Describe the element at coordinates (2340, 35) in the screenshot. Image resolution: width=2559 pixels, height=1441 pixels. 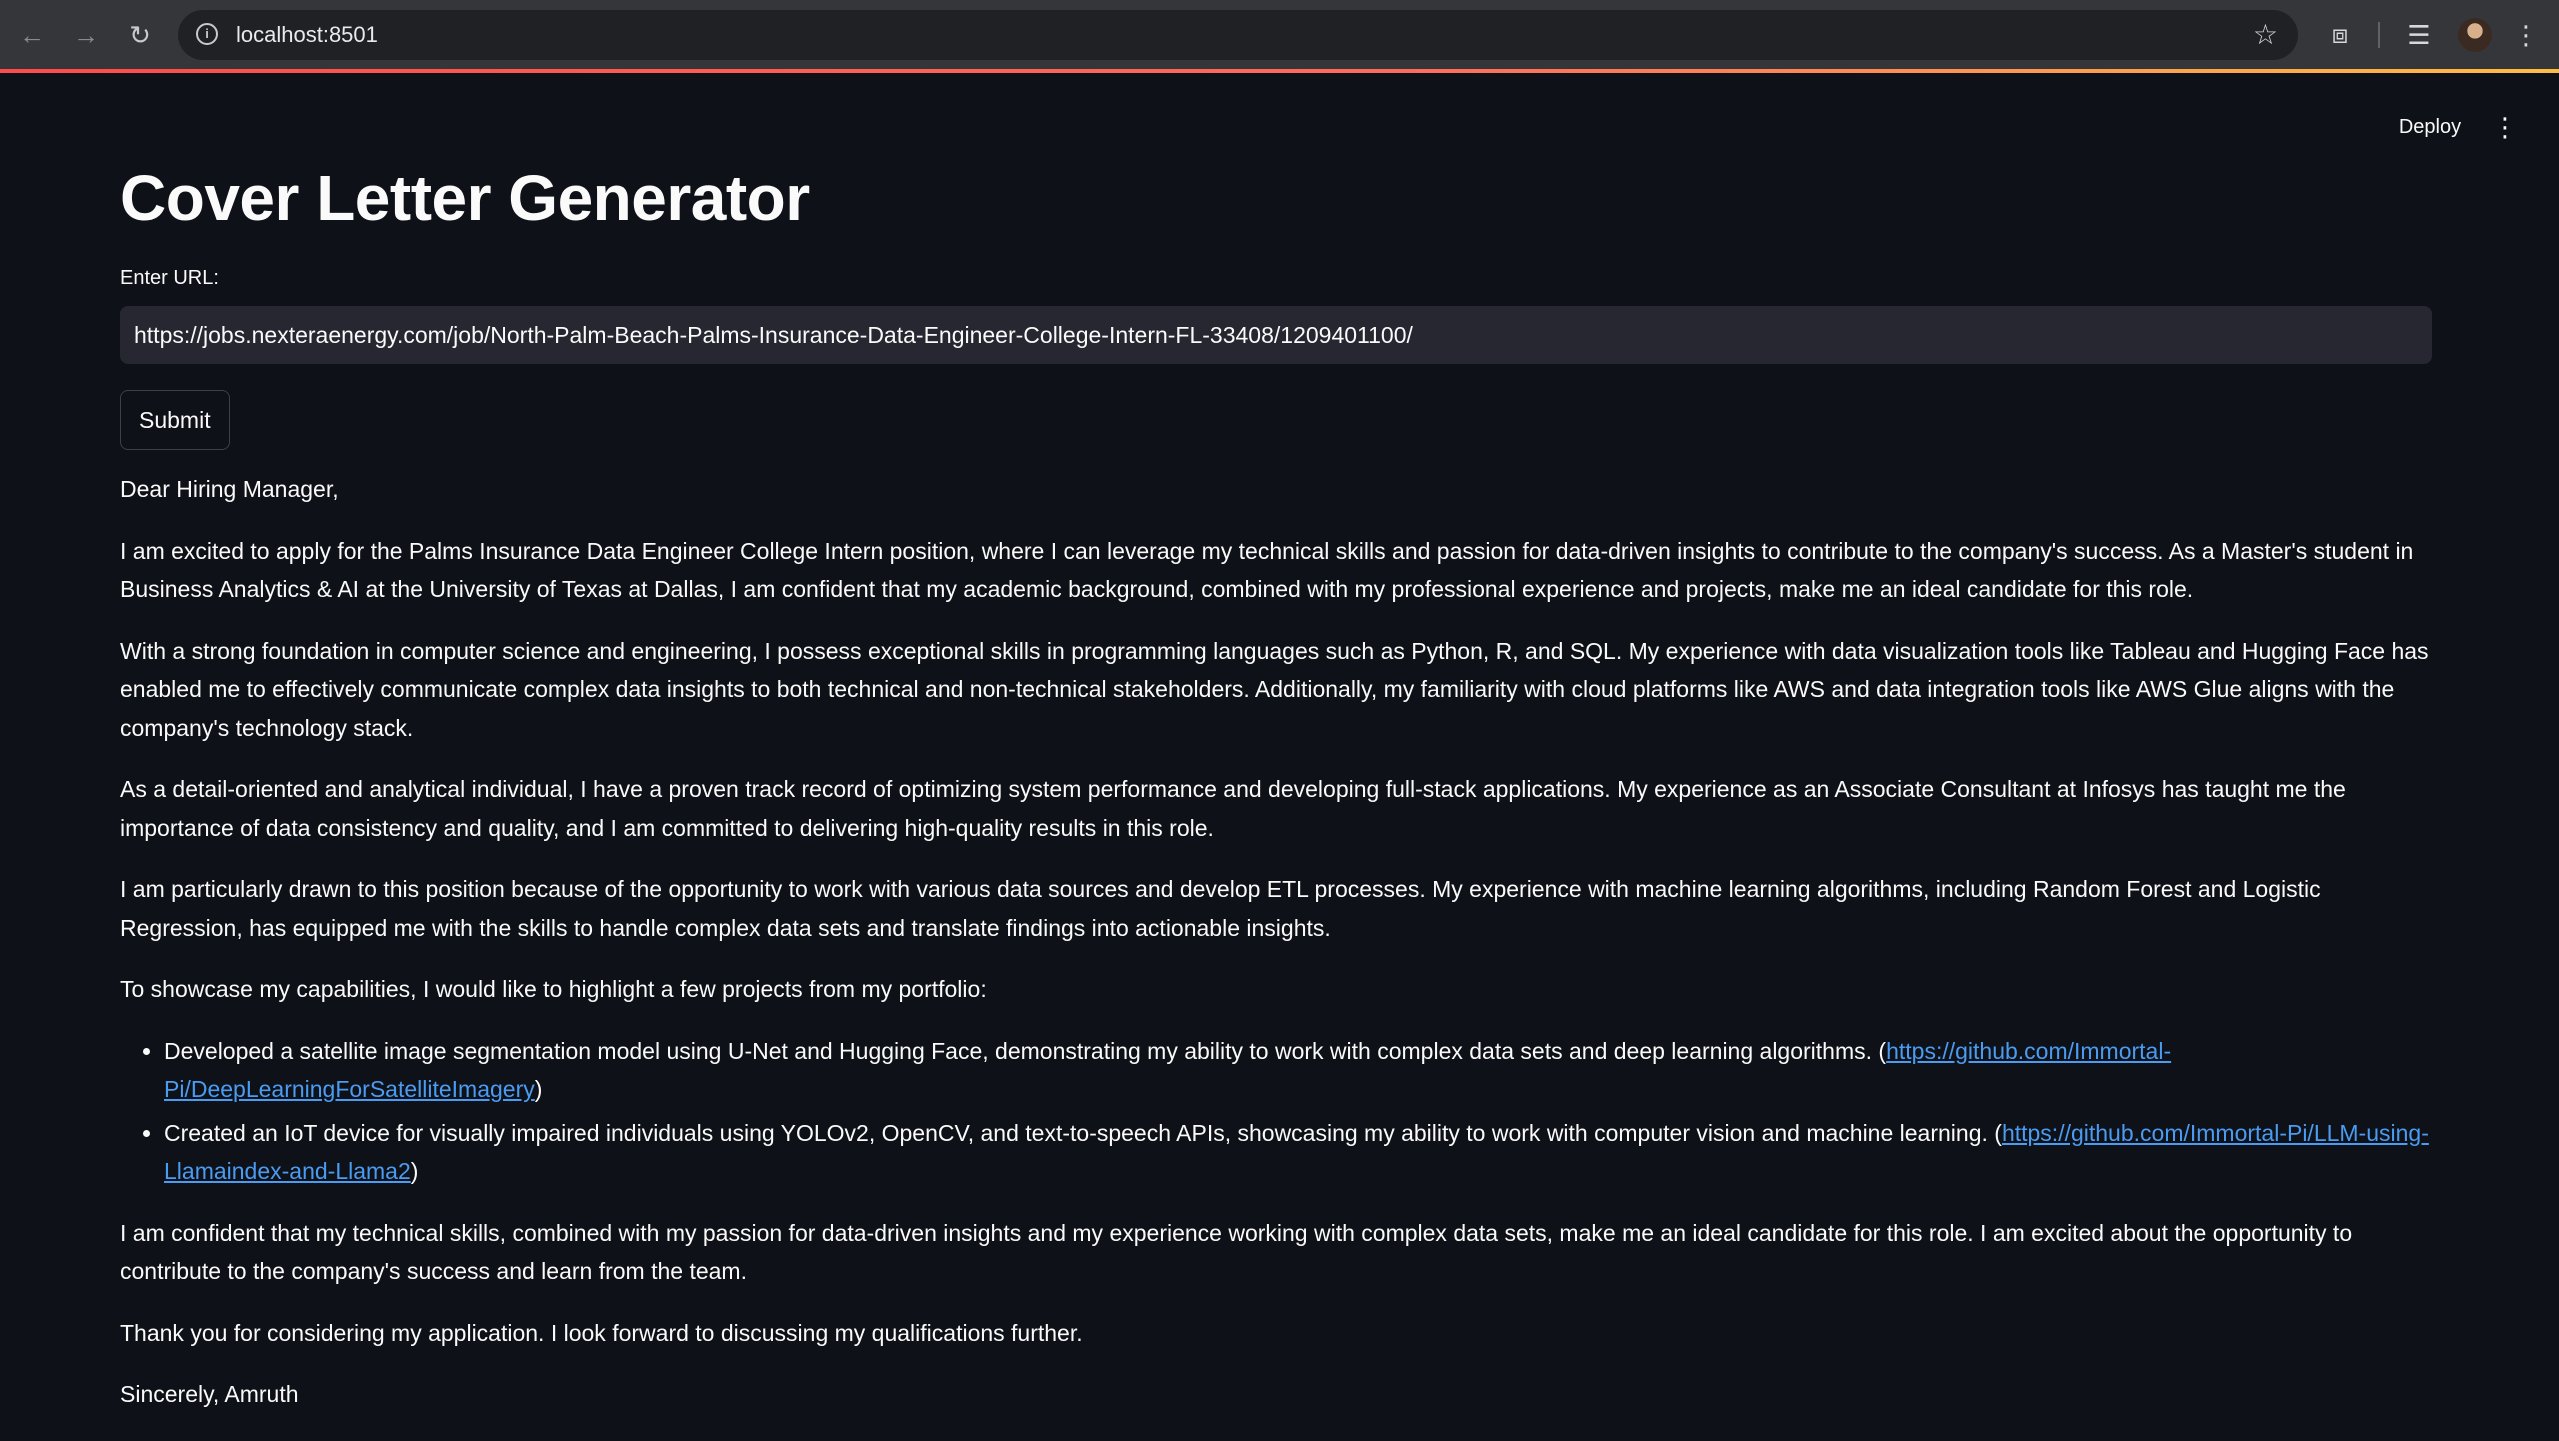
I see `puzzle-icon: ⧈` at that location.